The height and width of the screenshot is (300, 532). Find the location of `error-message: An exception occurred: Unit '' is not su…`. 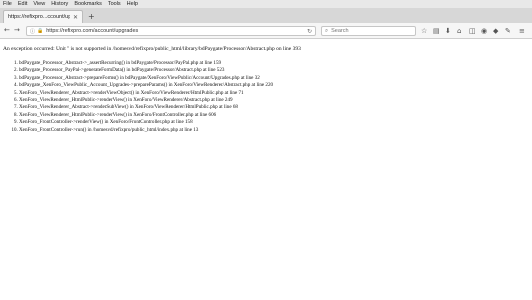

error-message: An exception occurred: Unit '' is not su… is located at coordinates (152, 49).